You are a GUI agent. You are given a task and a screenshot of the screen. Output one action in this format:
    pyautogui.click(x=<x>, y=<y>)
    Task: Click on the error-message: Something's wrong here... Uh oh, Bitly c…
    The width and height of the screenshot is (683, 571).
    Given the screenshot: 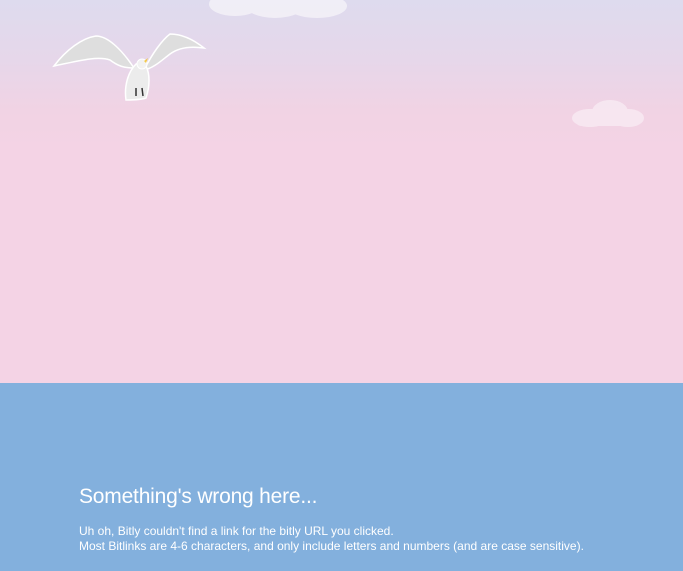 What is the action you would take?
    pyautogui.click(x=379, y=519)
    